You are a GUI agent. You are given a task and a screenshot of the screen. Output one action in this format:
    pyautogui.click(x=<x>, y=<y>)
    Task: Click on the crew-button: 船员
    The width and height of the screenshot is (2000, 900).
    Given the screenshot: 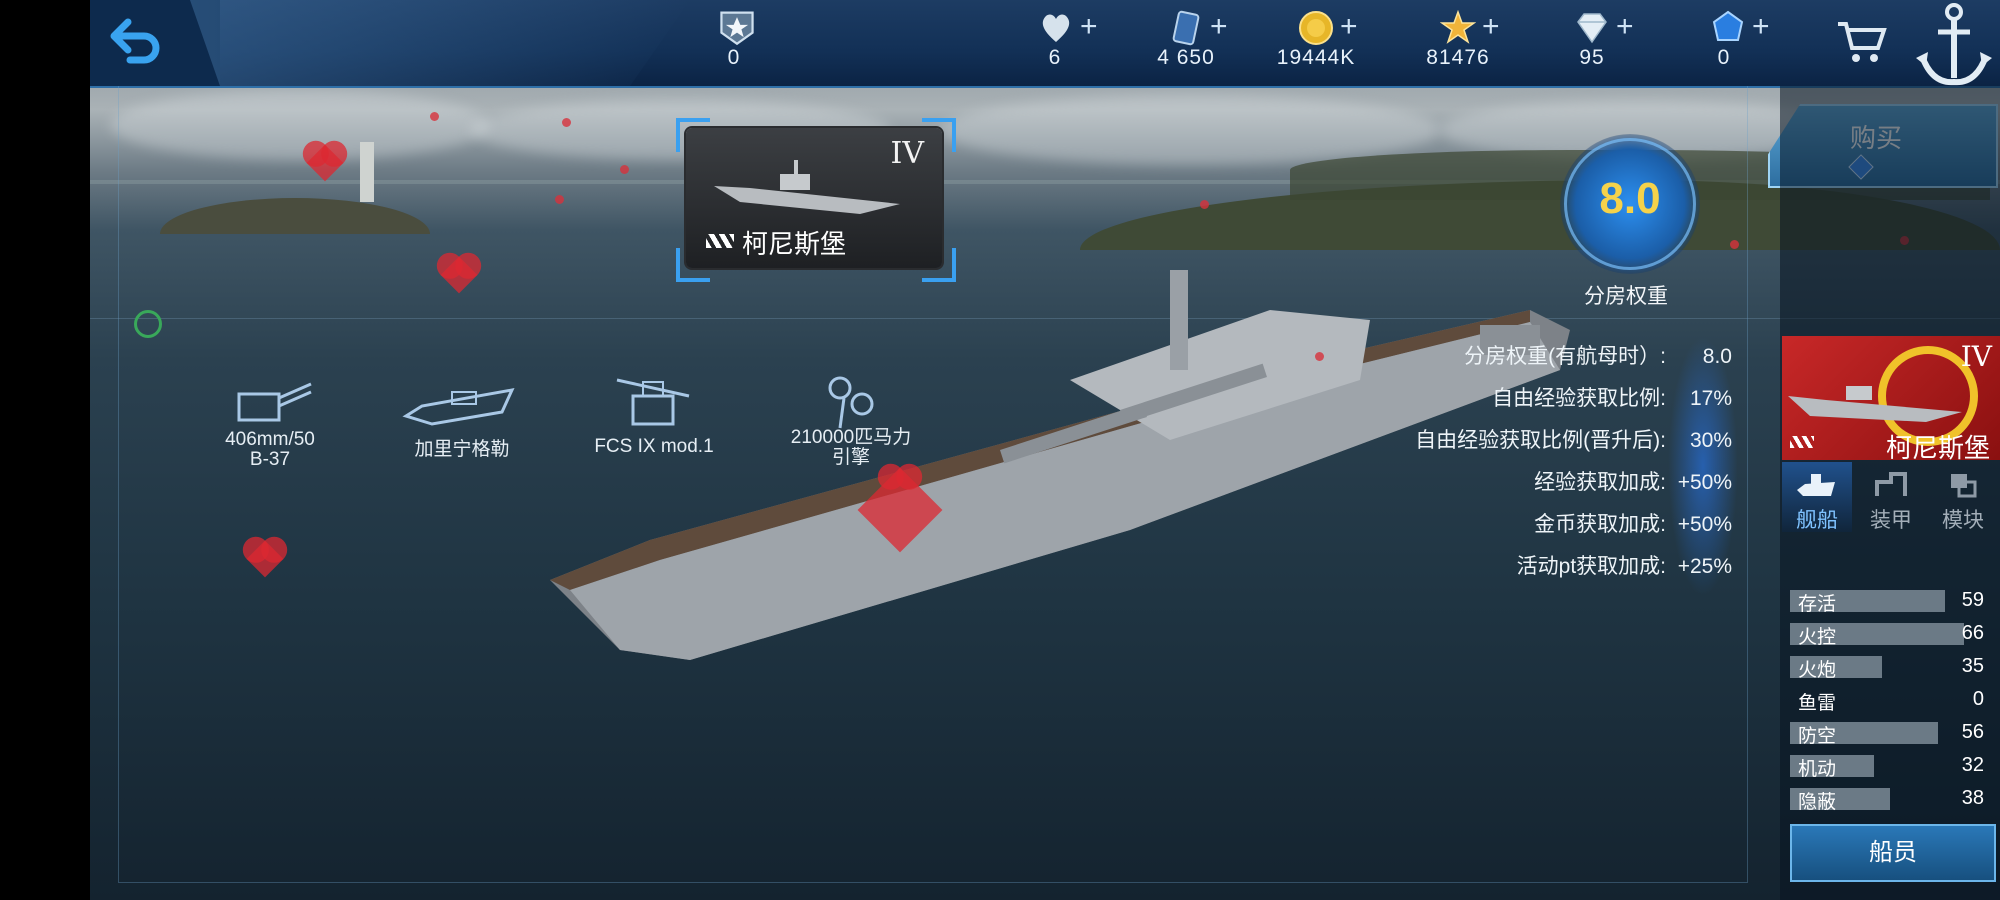 What is the action you would take?
    pyautogui.click(x=1893, y=853)
    